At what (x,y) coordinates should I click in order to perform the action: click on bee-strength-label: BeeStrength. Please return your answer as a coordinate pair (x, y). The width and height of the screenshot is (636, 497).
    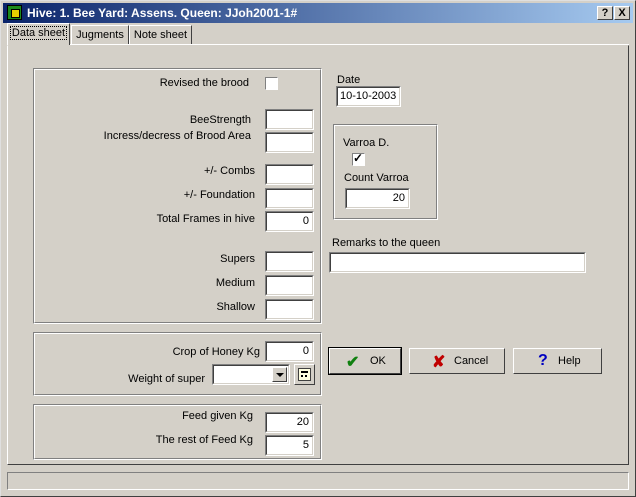
    Looking at the image, I should click on (220, 120).